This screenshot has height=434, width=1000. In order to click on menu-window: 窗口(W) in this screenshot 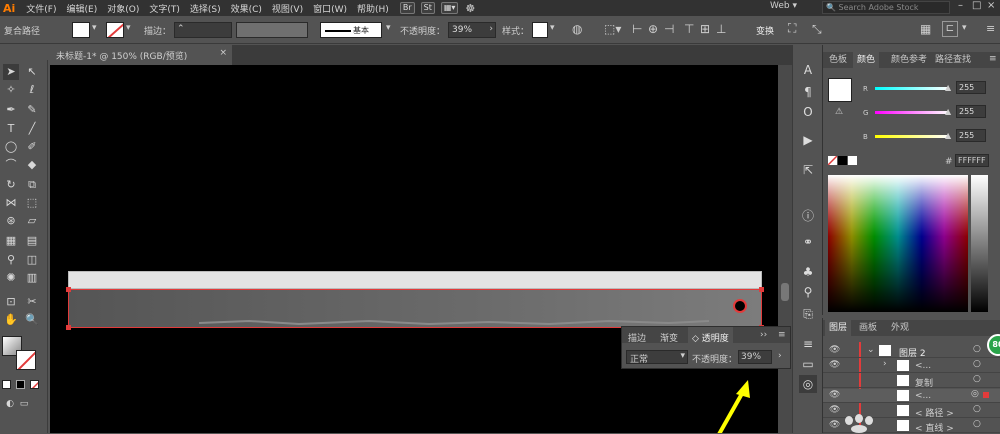, I will do `click(330, 8)`.